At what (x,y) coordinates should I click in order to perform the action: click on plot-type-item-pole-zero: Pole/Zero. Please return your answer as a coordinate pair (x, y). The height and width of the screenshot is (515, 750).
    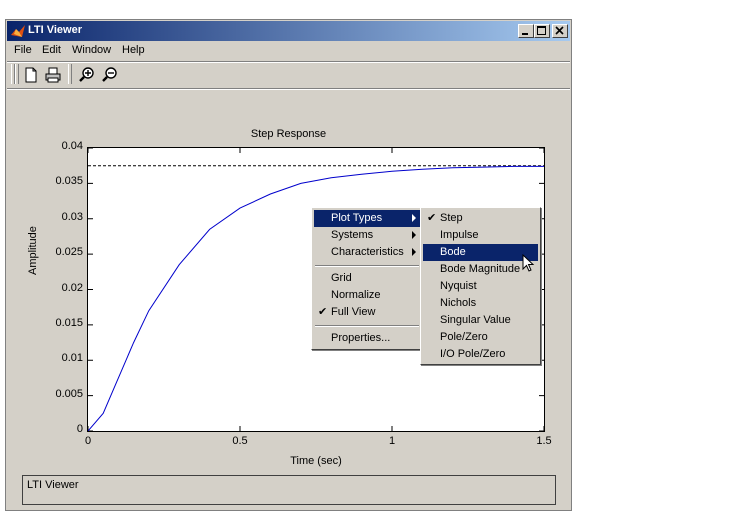
    Looking at the image, I should click on (480, 337).